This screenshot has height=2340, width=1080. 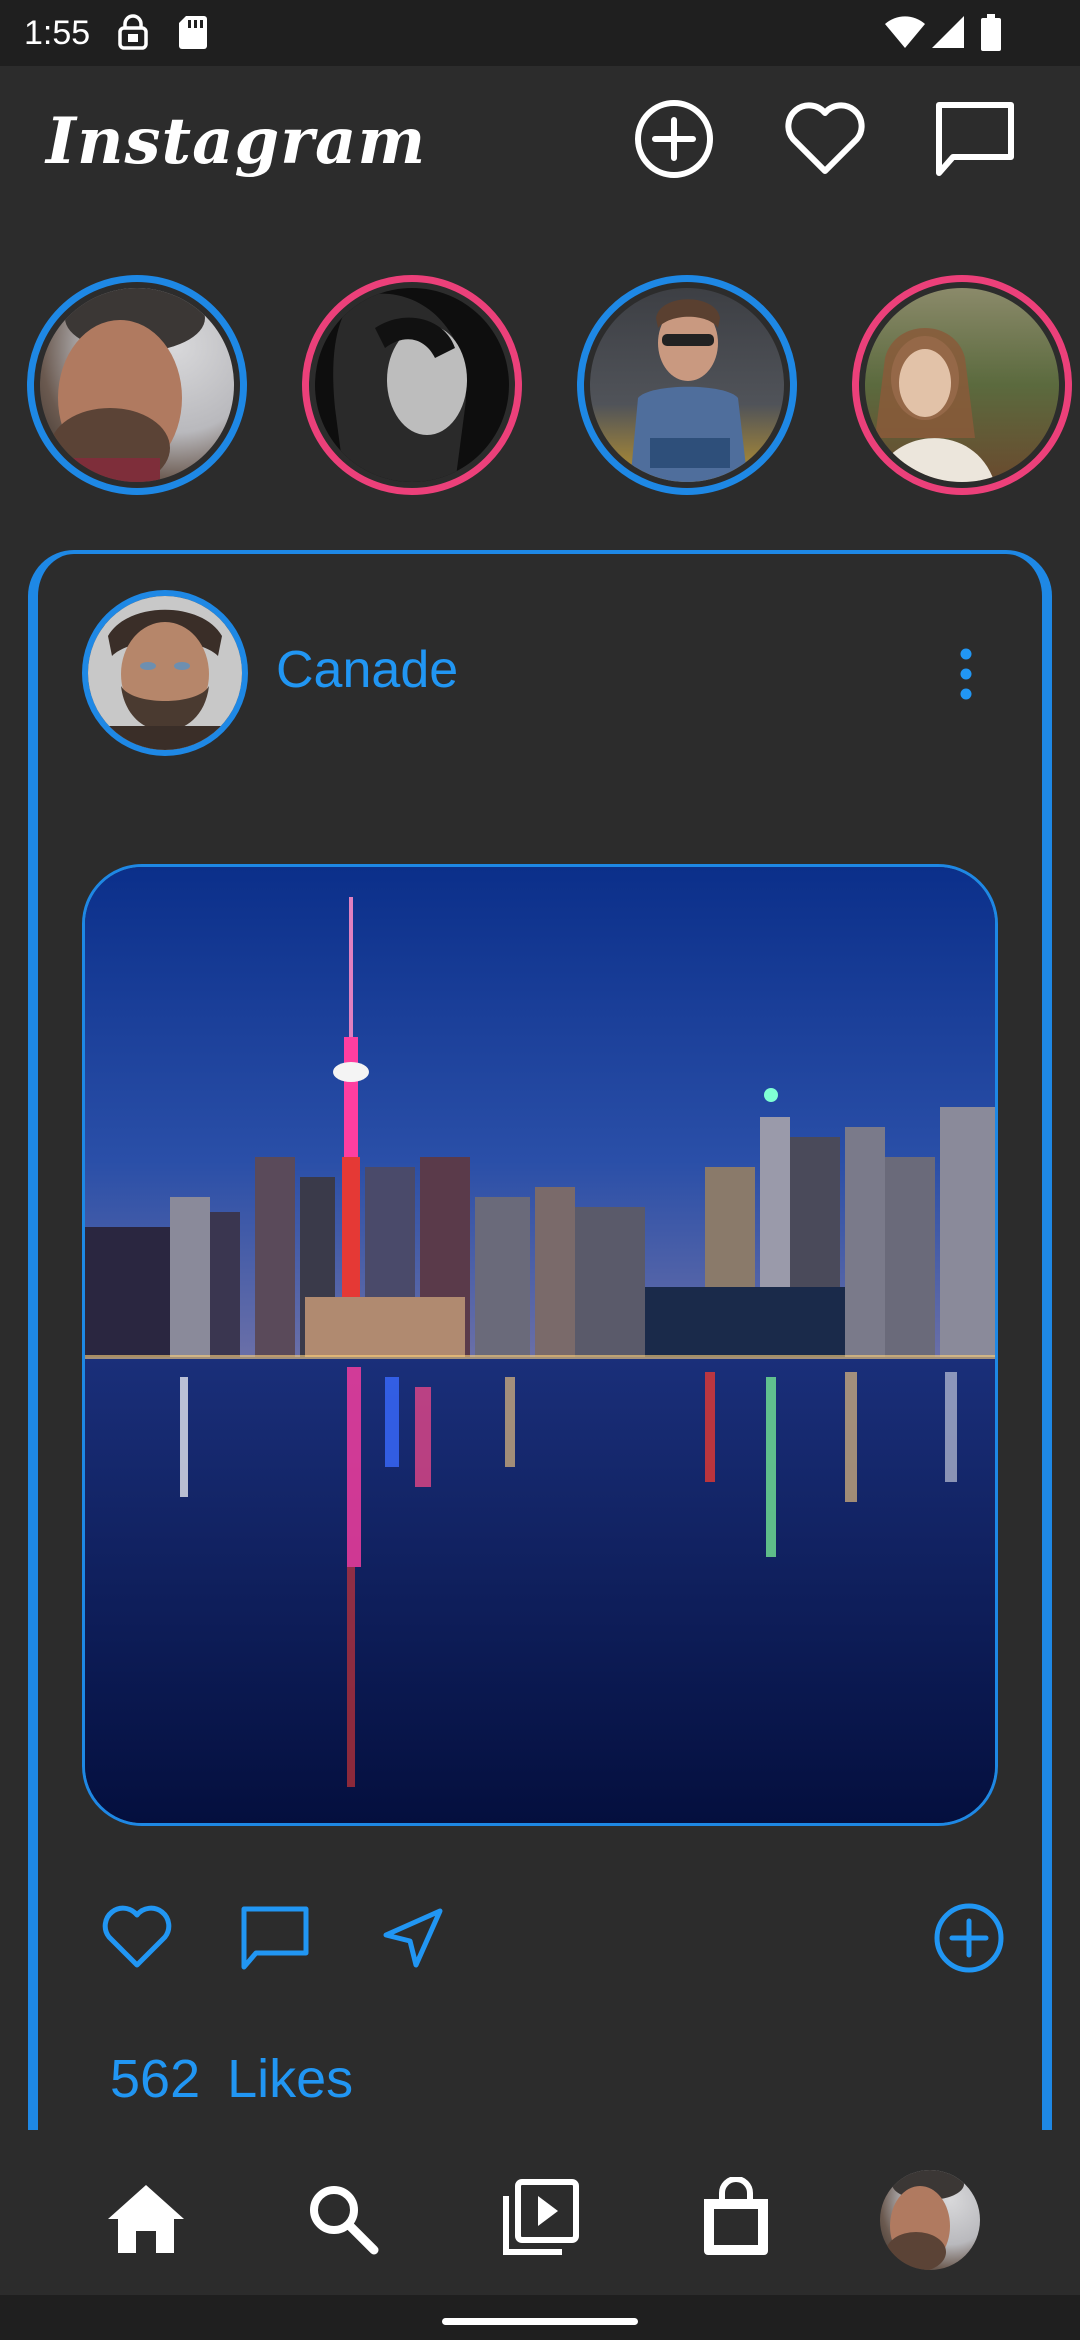 What do you see at coordinates (290, 2079) in the screenshot?
I see `likes-label: Likes` at bounding box center [290, 2079].